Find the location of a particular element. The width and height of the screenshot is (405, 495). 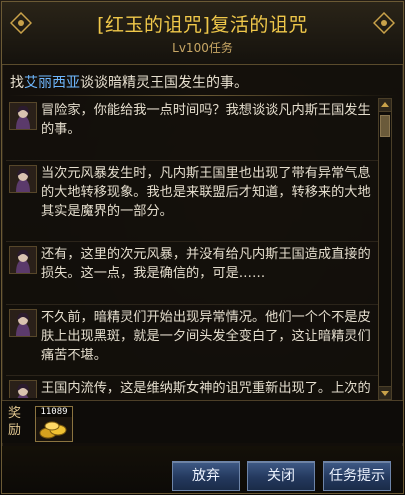

scroll-down-icon is located at coordinates (385, 392).